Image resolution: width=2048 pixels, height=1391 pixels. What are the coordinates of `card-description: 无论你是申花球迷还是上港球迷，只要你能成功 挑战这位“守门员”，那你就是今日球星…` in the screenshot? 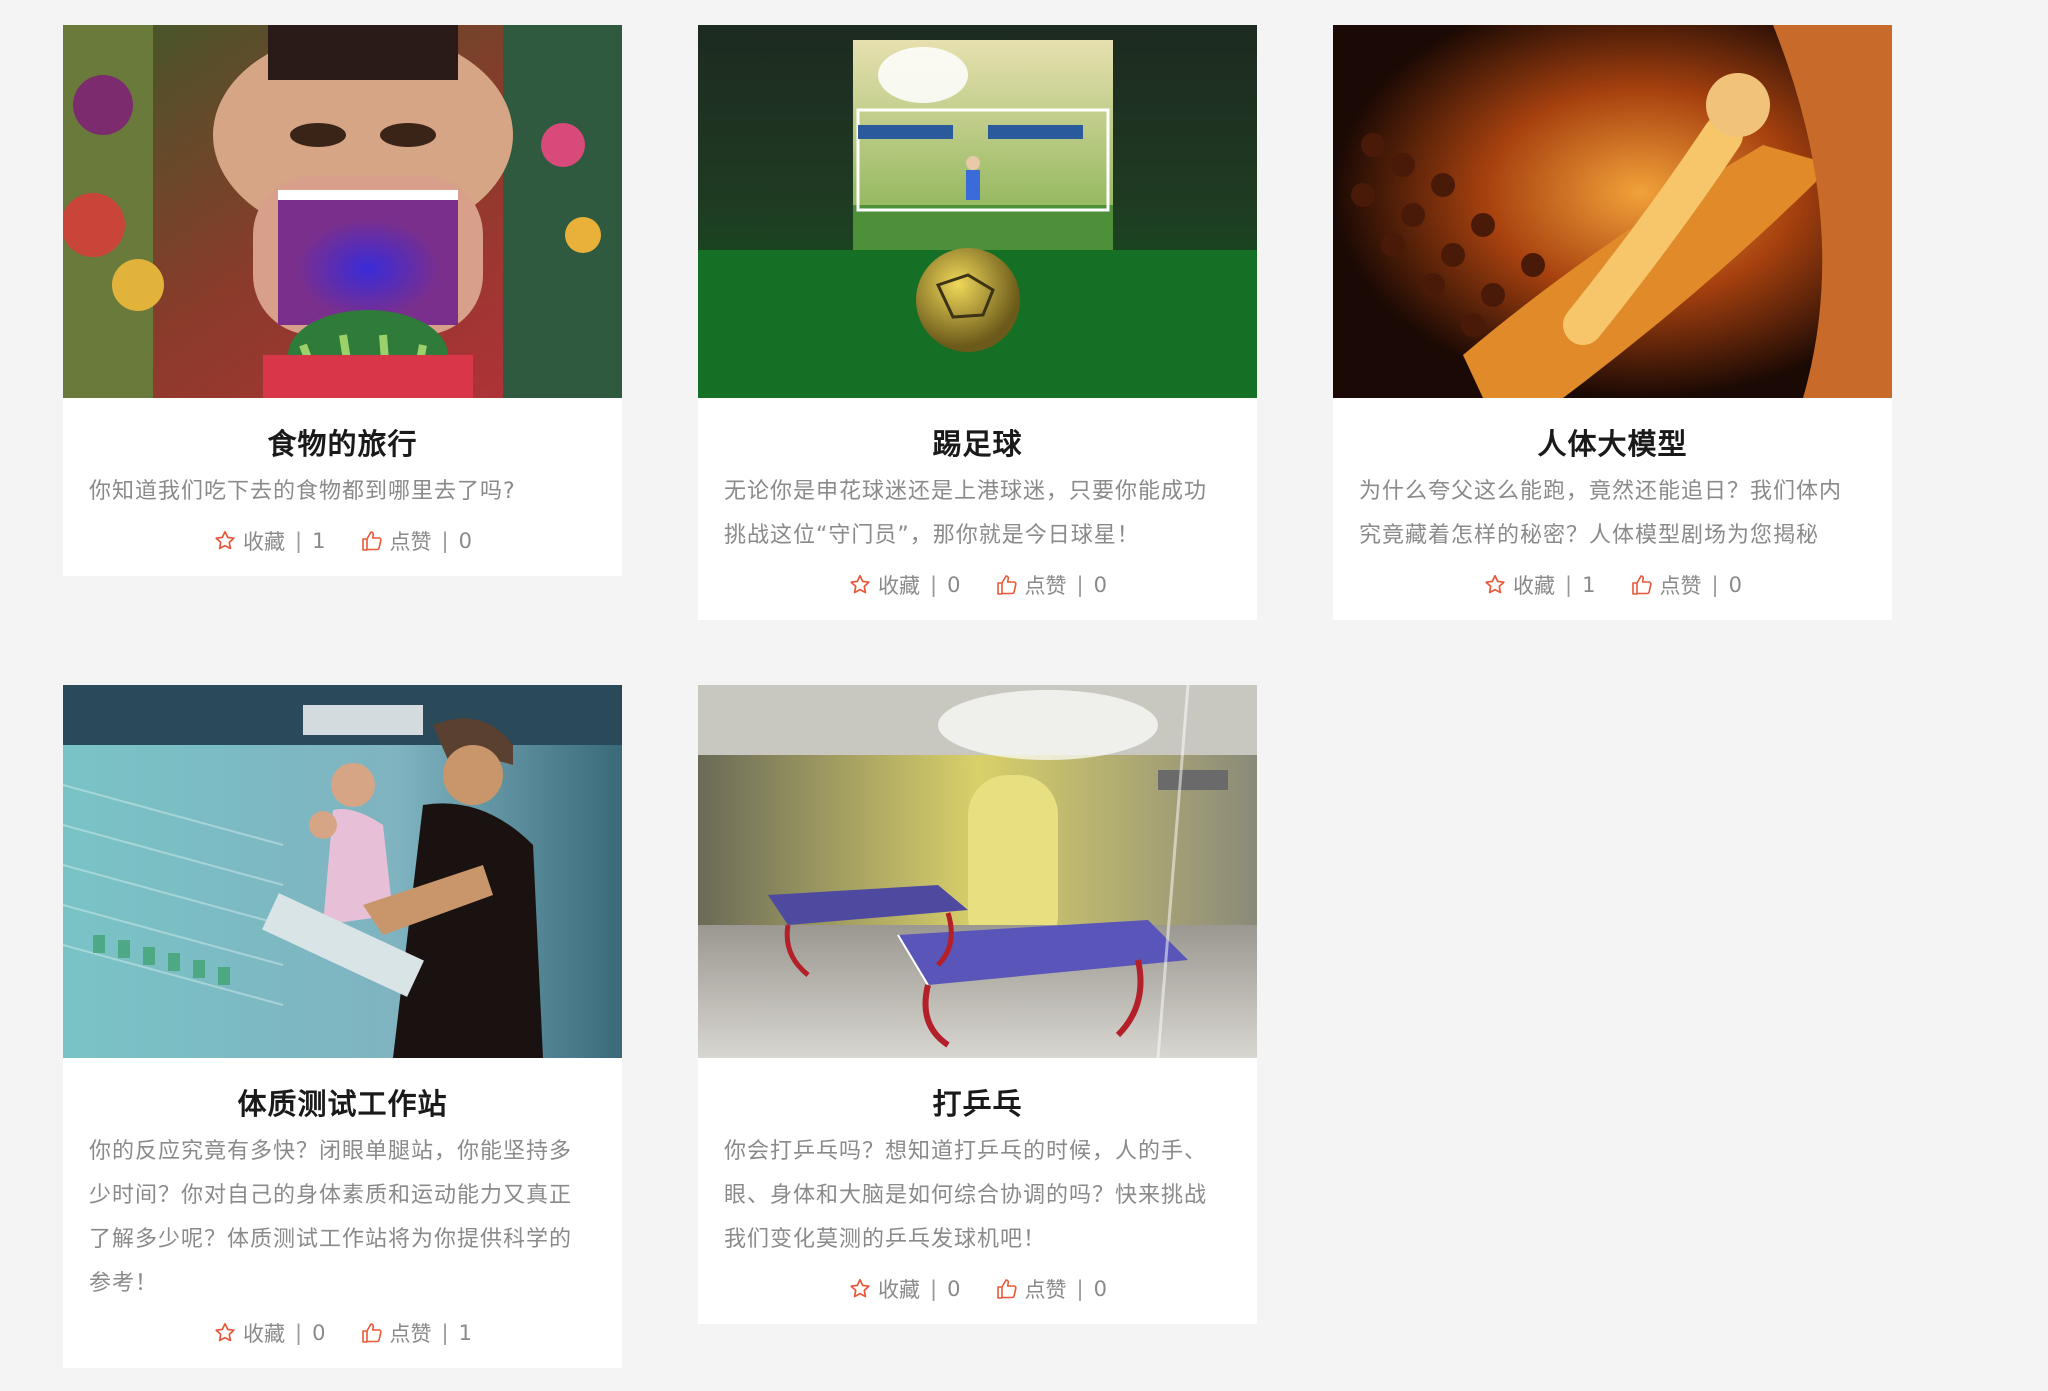 It's located at (977, 511).